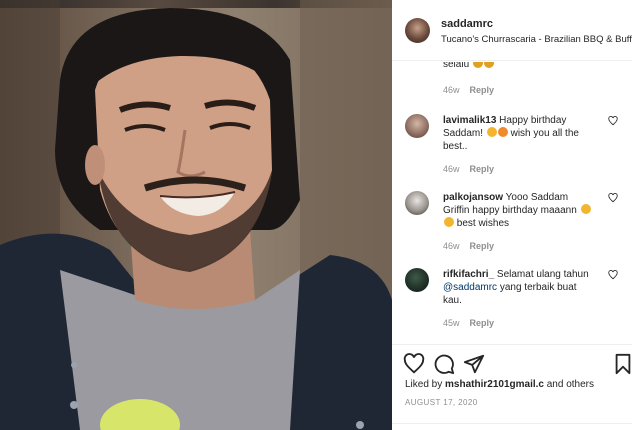 Image resolution: width=632 pixels, height=430 pixels. Describe the element at coordinates (469, 120) in the screenshot. I see `comment-username: lavimalik13` at that location.